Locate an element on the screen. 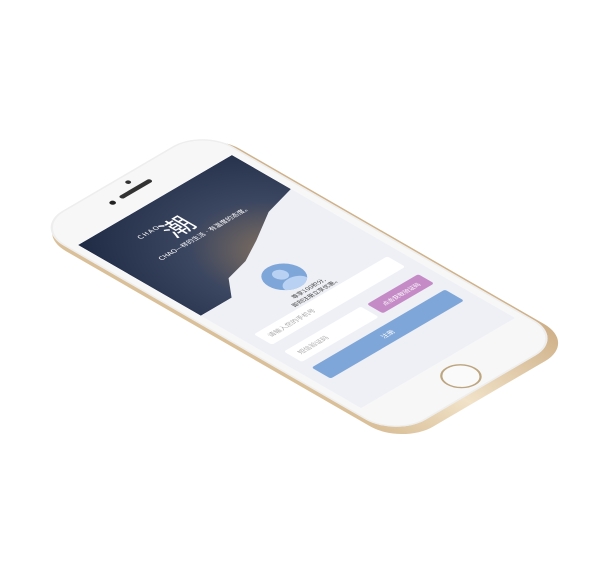 The width and height of the screenshot is (590, 585). promo-line-2: 即刻注册立享优惠。 is located at coordinates (316, 293).